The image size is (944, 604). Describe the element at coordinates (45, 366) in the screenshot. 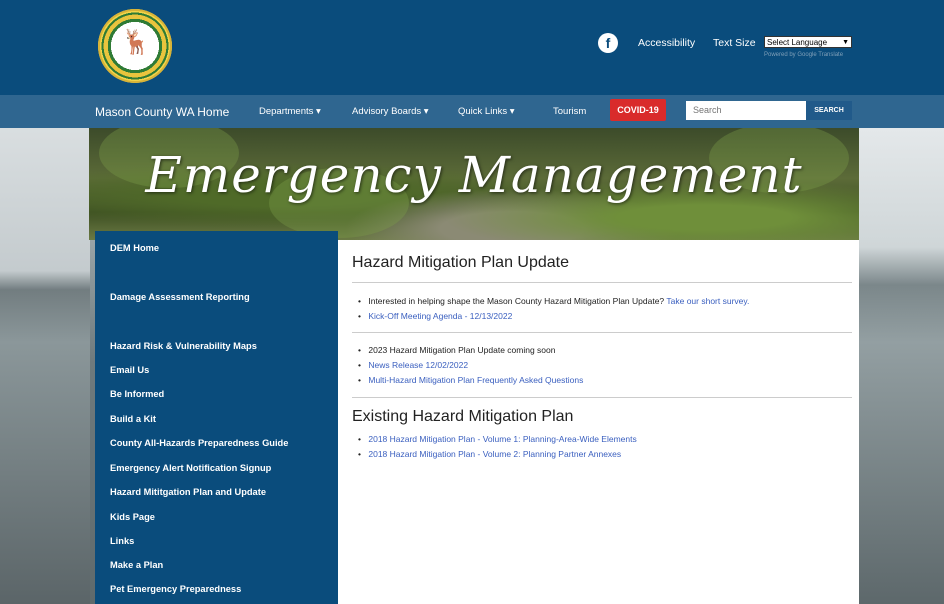

I see `background-scenery-left` at that location.